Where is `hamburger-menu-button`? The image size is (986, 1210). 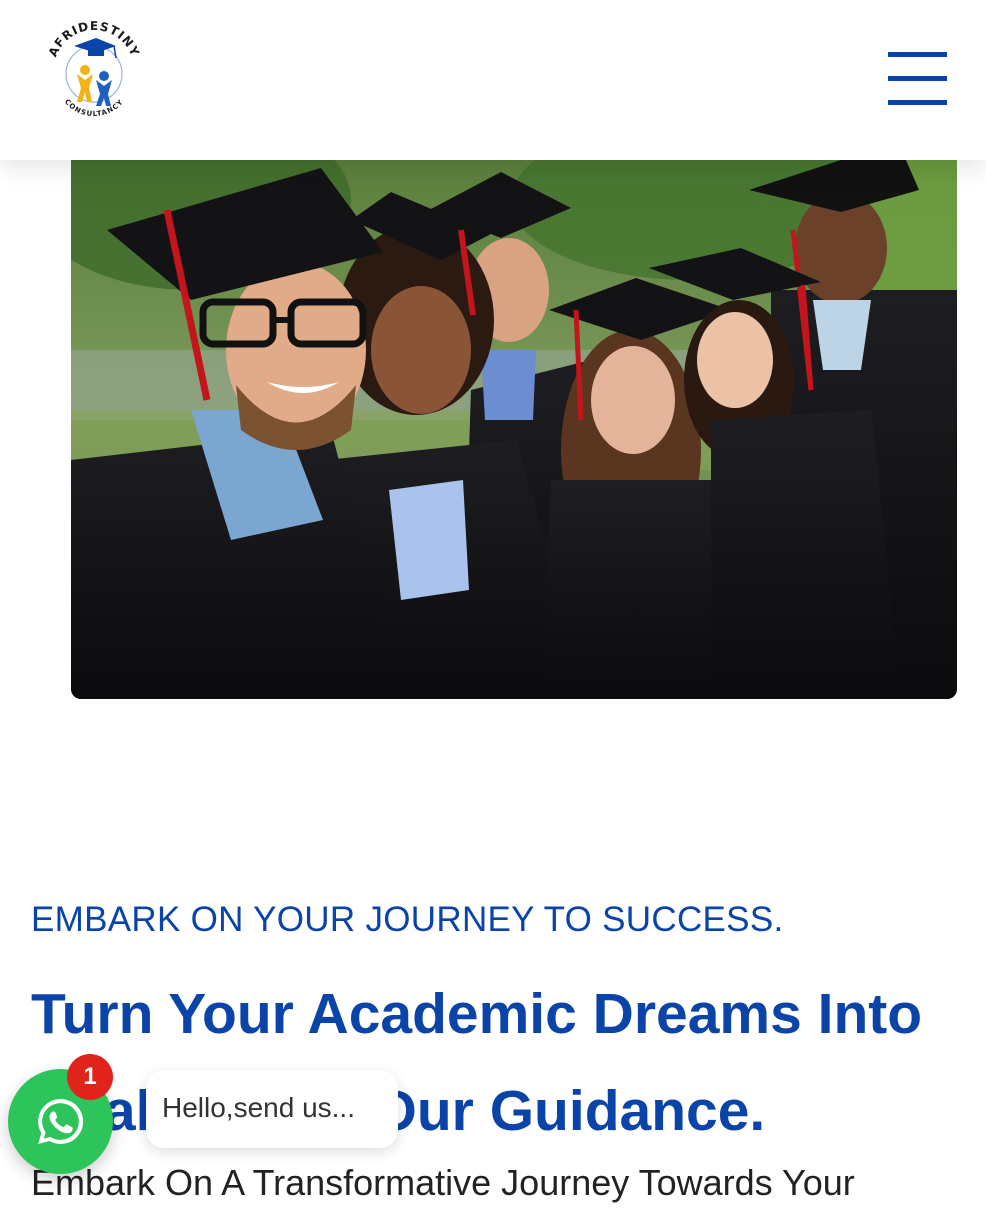 hamburger-menu-button is located at coordinates (917, 79).